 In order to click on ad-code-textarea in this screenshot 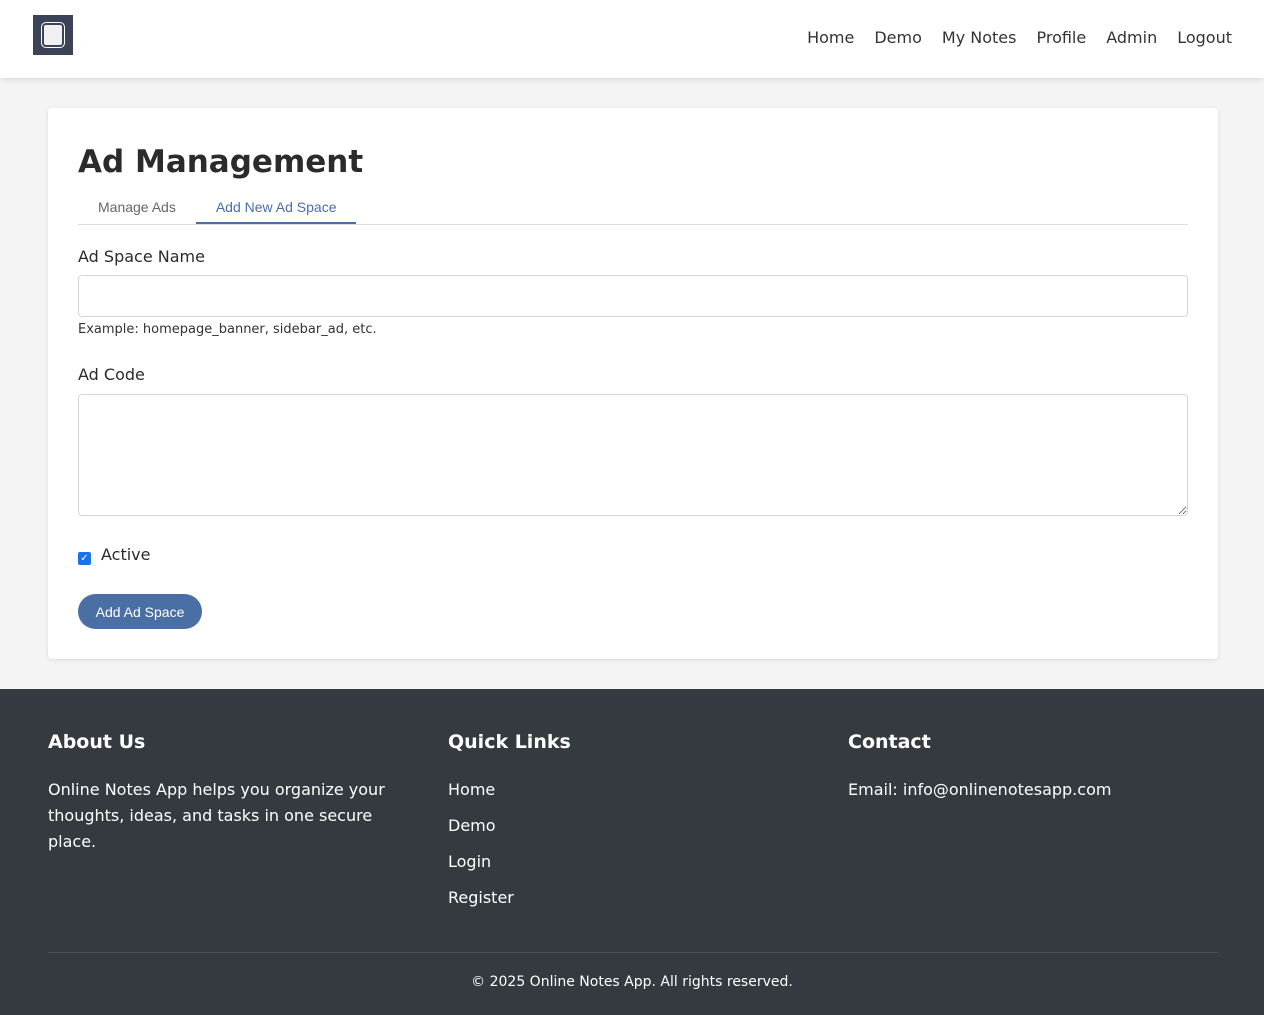, I will do `click(633, 455)`.